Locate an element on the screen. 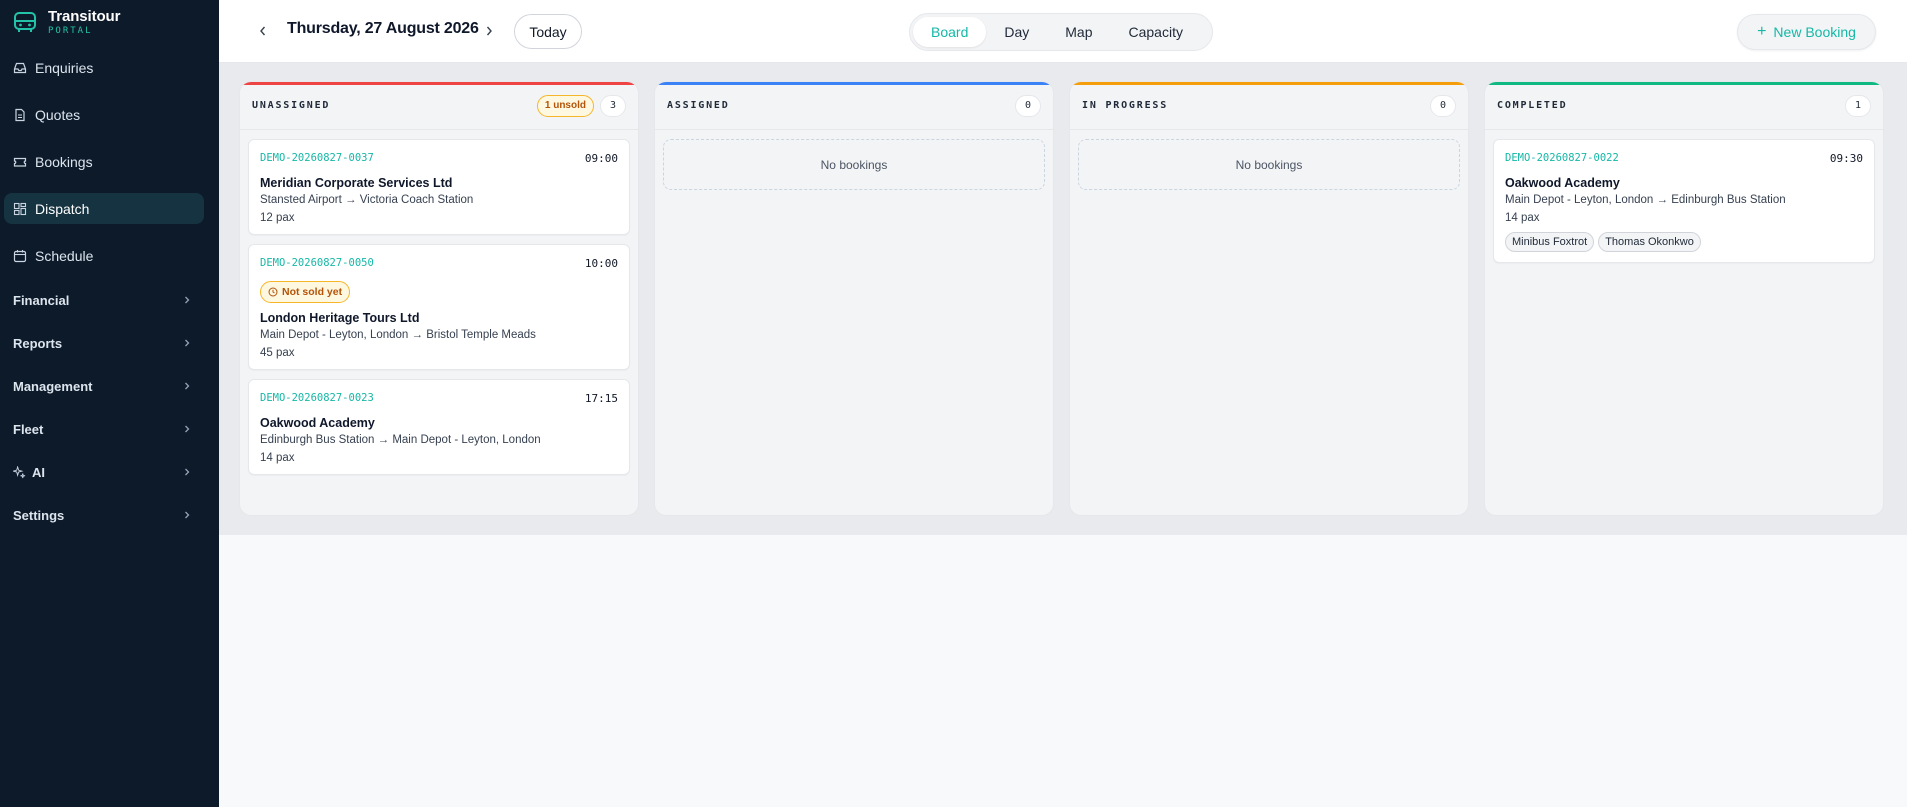  customer-name: Meridian Corporate Services Ltd is located at coordinates (356, 183).